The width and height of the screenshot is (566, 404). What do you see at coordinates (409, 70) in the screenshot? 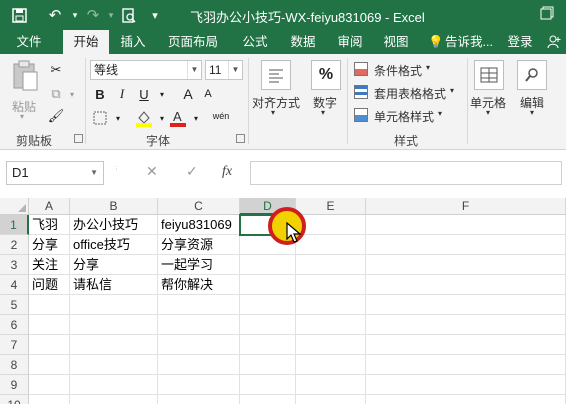
I see `conditional-formatting-button: 条件格式 ▾` at bounding box center [409, 70].